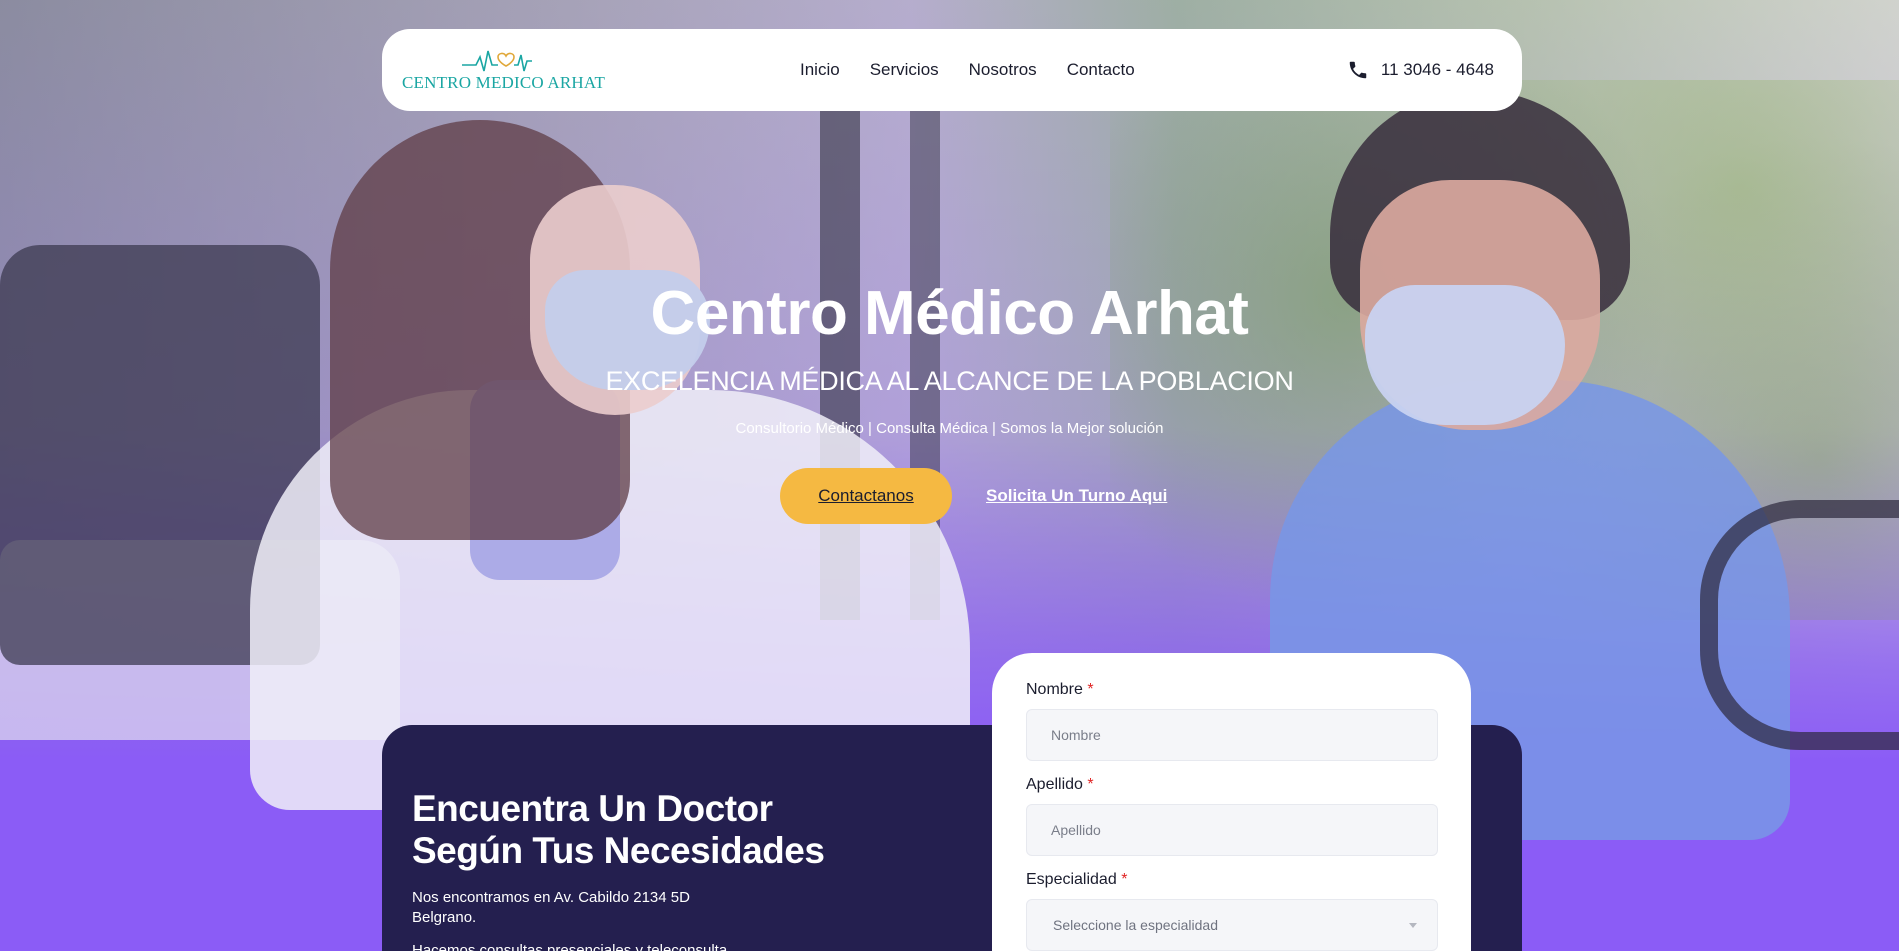  Describe the element at coordinates (1437, 69) in the screenshot. I see `phone-number: 11 3046 - 4648` at that location.